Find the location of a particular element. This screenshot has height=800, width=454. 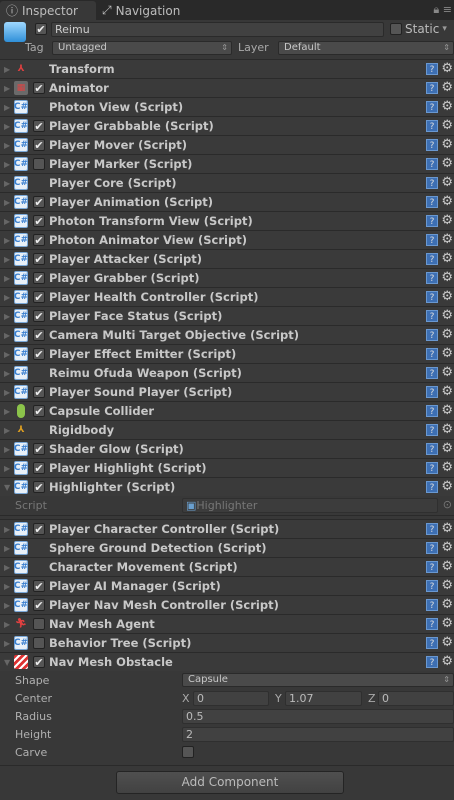

center-y-field: 1.07 is located at coordinates (323, 698).